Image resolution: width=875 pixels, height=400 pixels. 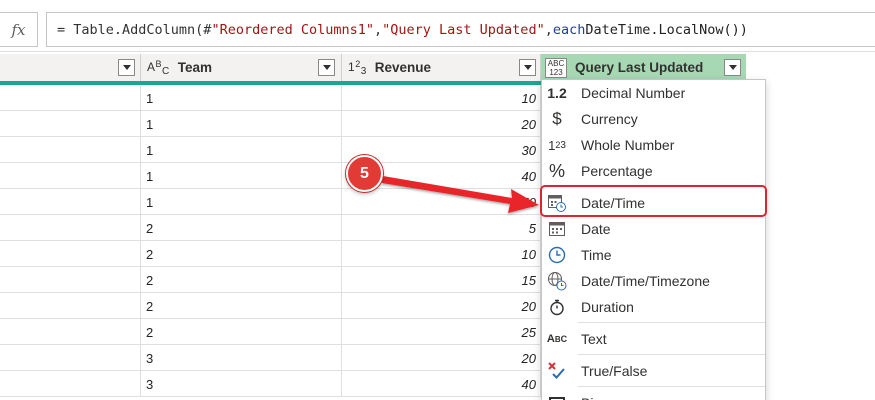 What do you see at coordinates (292, 29) in the screenshot?
I see `formula-string-step: "Reordered Columns1"` at bounding box center [292, 29].